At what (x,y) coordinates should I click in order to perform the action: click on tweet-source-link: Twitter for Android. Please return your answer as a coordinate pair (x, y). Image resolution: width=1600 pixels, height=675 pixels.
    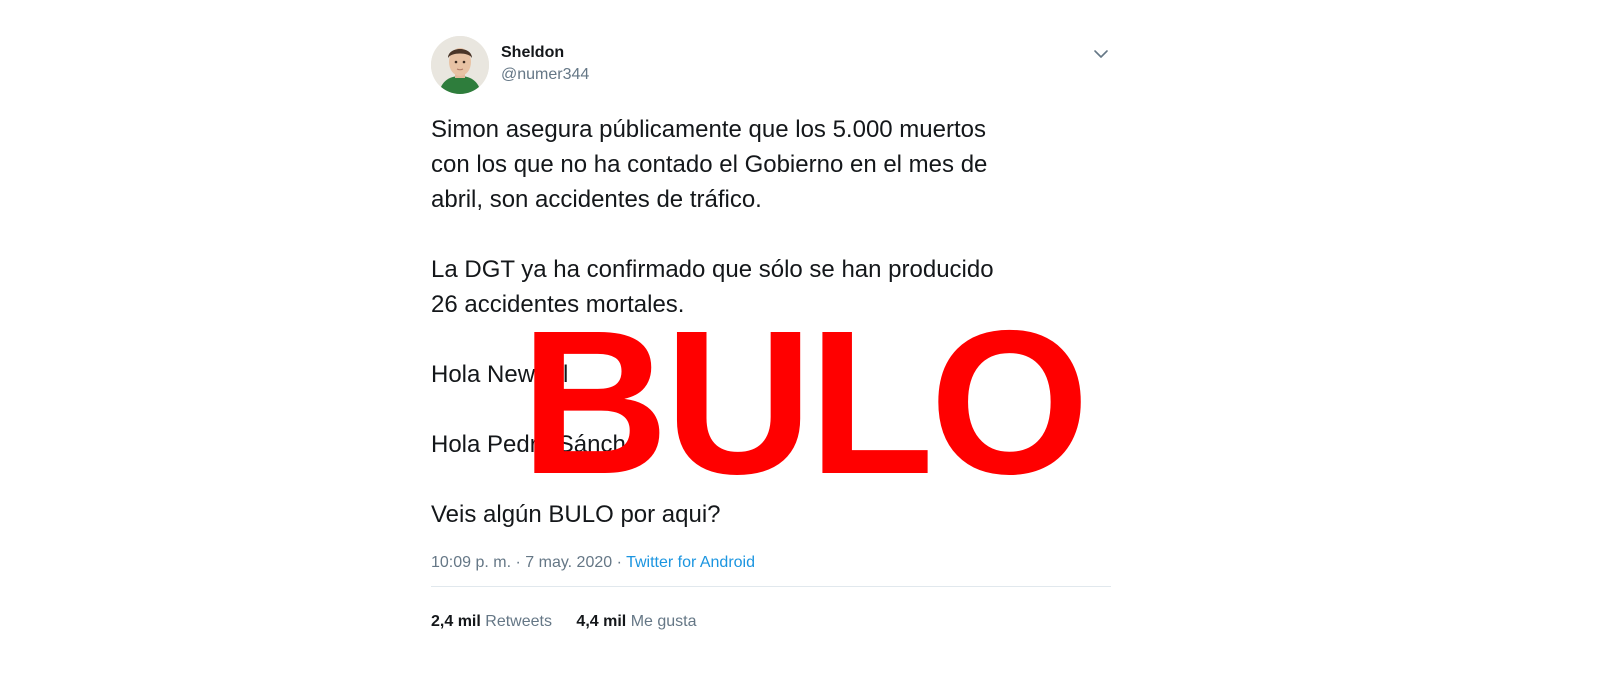
    Looking at the image, I should click on (690, 562).